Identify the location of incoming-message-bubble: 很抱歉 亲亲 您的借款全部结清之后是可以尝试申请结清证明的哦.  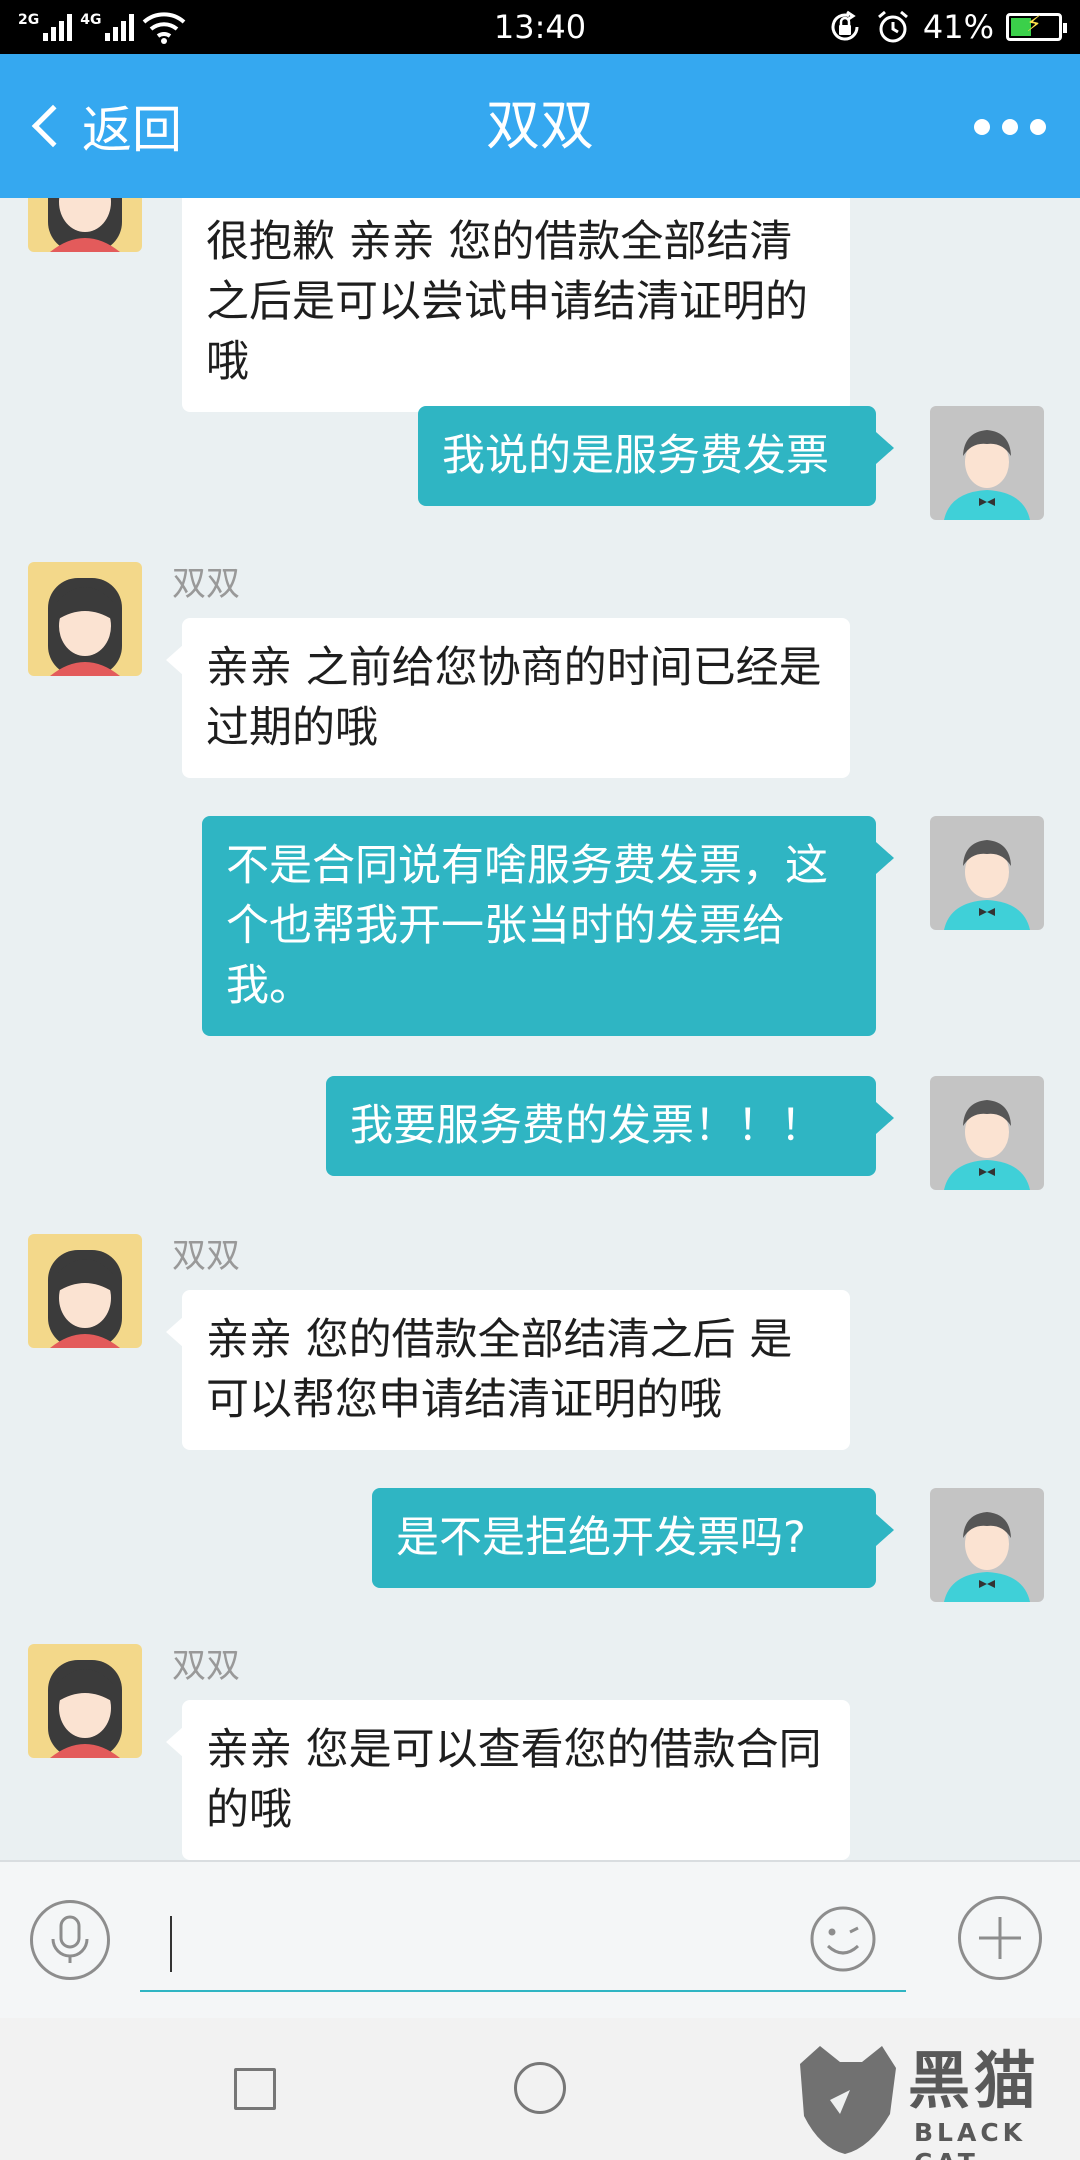
(516, 305).